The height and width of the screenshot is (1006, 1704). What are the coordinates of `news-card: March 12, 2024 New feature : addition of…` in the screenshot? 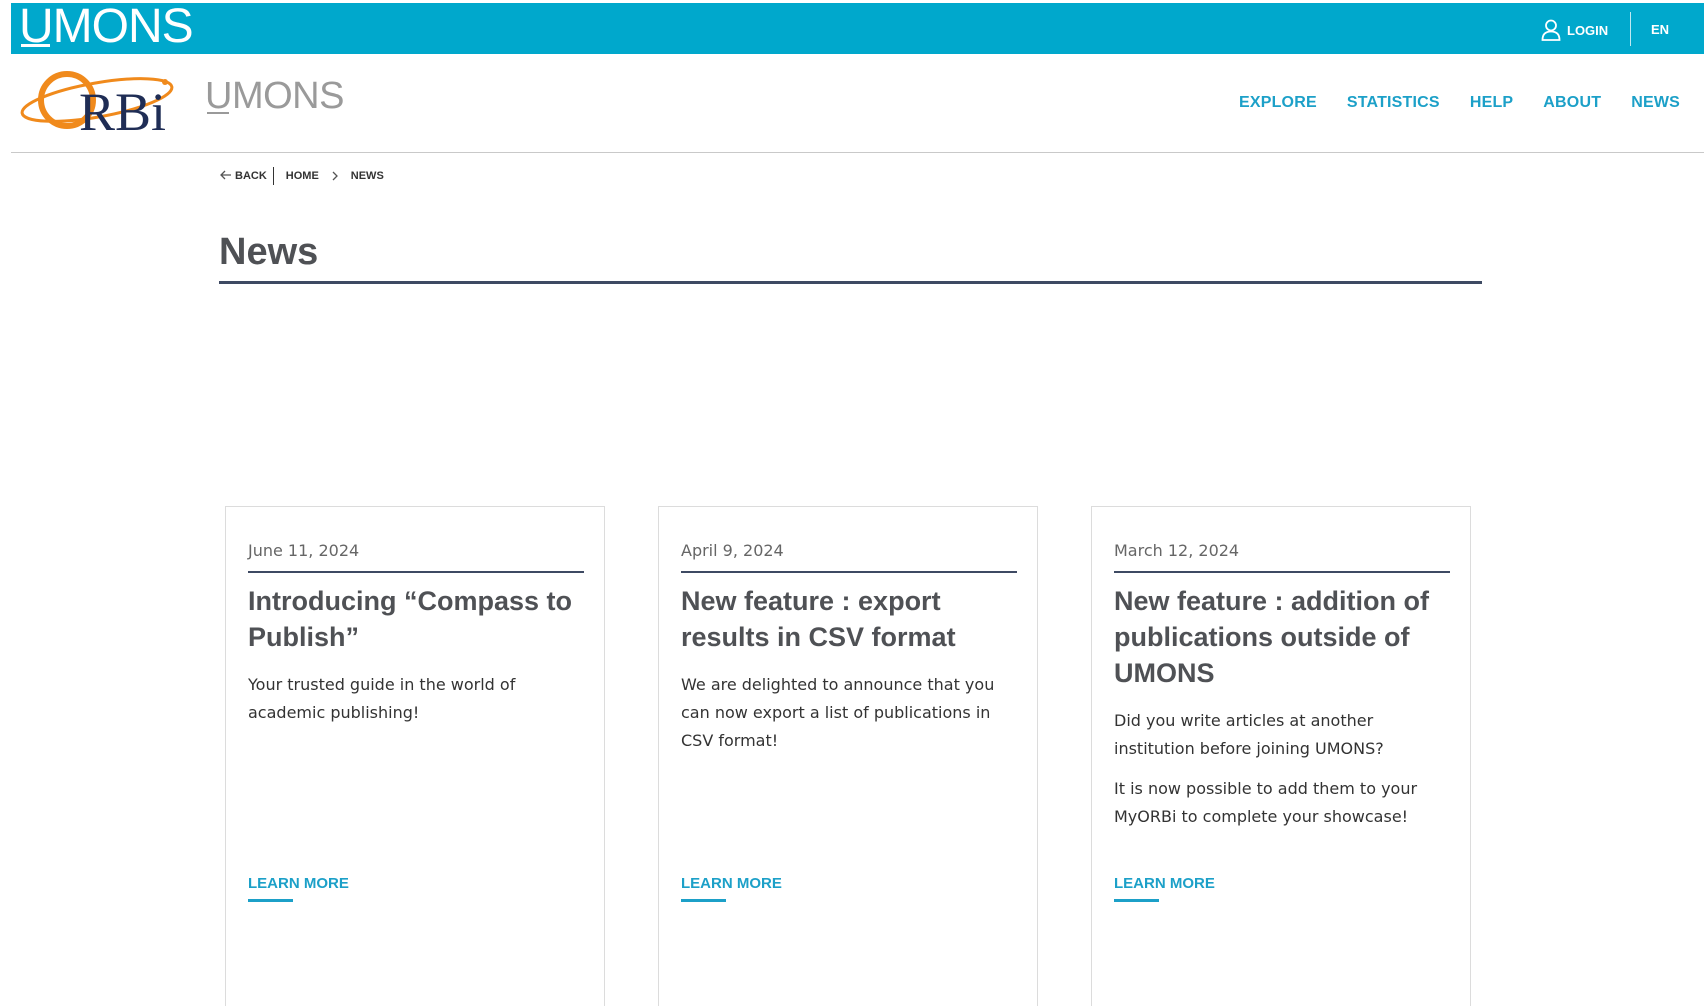 It's located at (1281, 756).